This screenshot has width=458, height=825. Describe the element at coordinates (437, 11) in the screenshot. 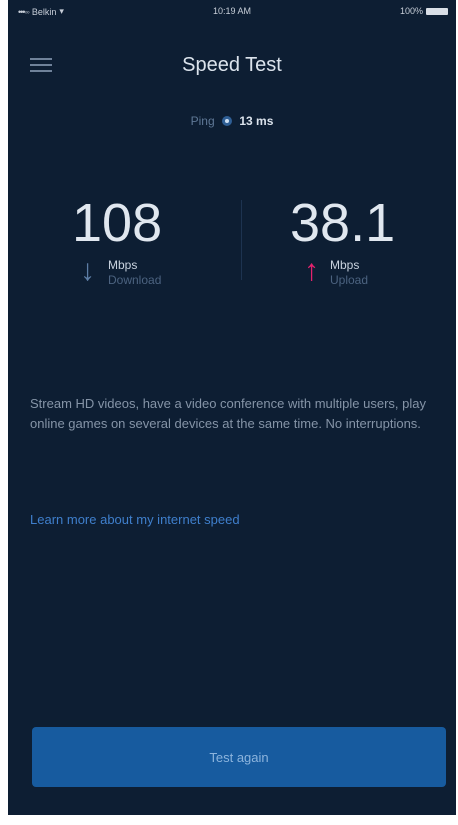

I see `battery-icon` at that location.